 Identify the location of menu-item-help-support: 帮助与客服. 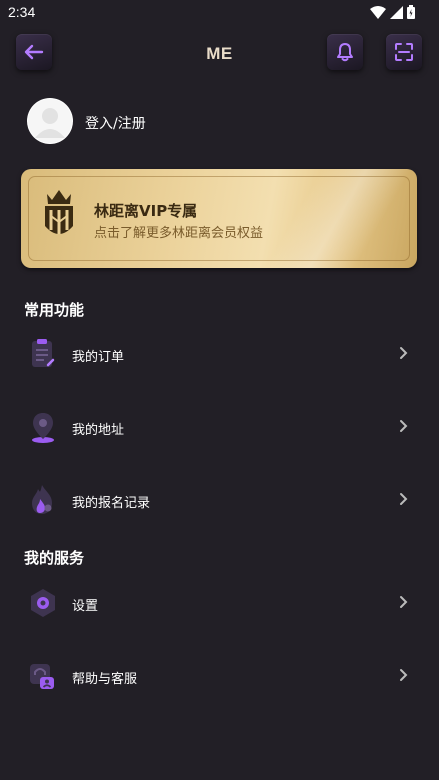
(219, 676).